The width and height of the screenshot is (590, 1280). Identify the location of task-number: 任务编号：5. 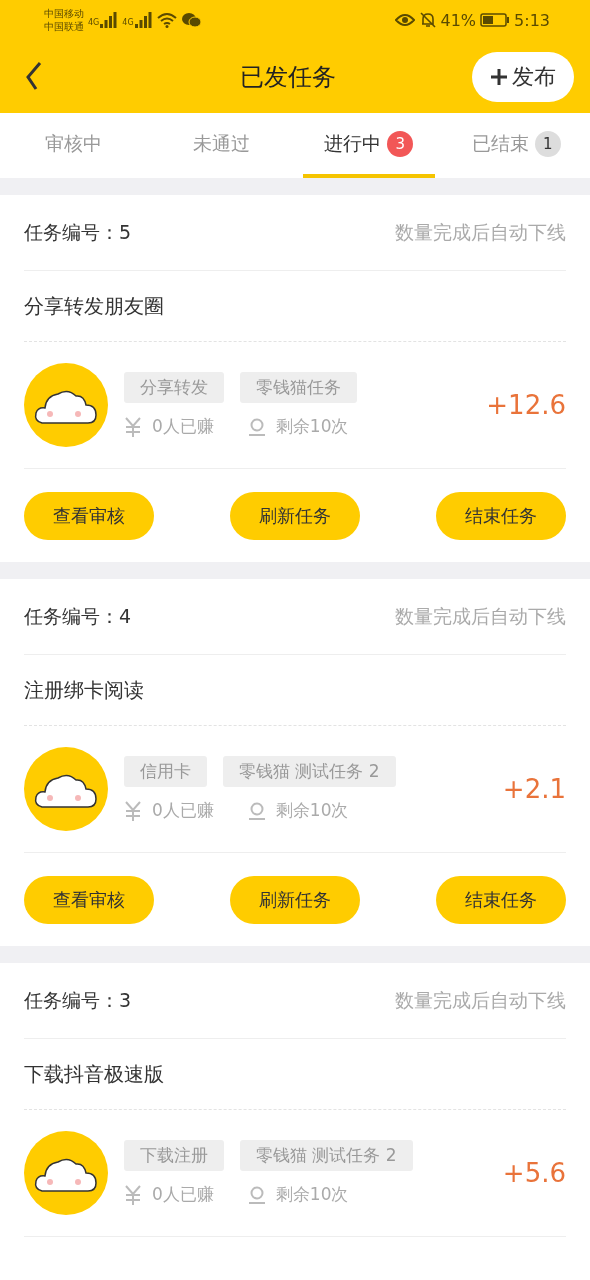
(78, 232).